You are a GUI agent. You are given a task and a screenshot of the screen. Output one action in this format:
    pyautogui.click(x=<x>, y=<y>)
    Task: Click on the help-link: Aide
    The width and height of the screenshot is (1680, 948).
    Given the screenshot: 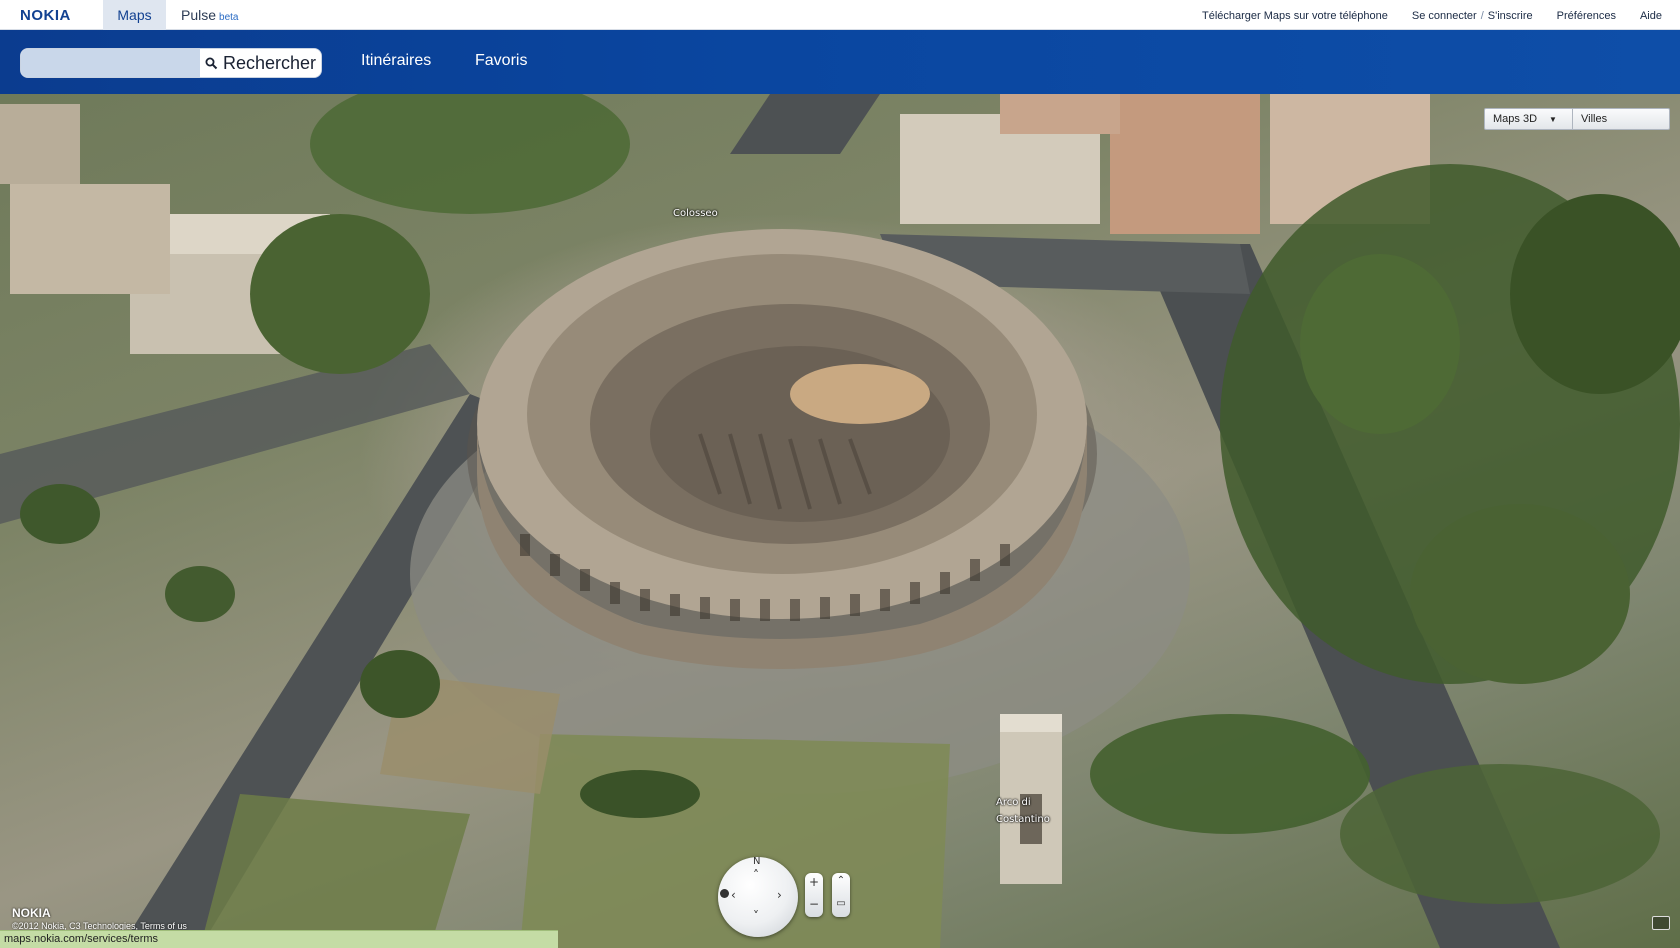 What is the action you would take?
    pyautogui.click(x=1651, y=16)
    